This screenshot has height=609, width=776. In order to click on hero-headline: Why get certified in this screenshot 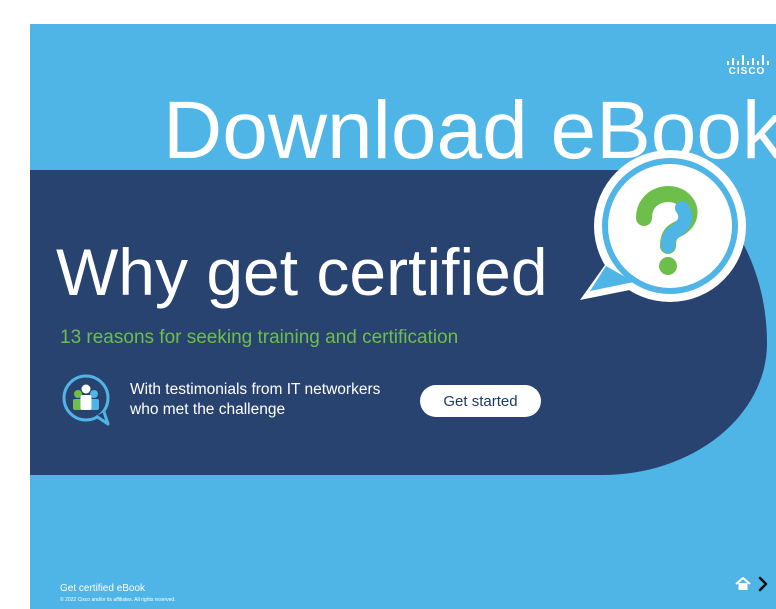, I will do `click(302, 272)`.